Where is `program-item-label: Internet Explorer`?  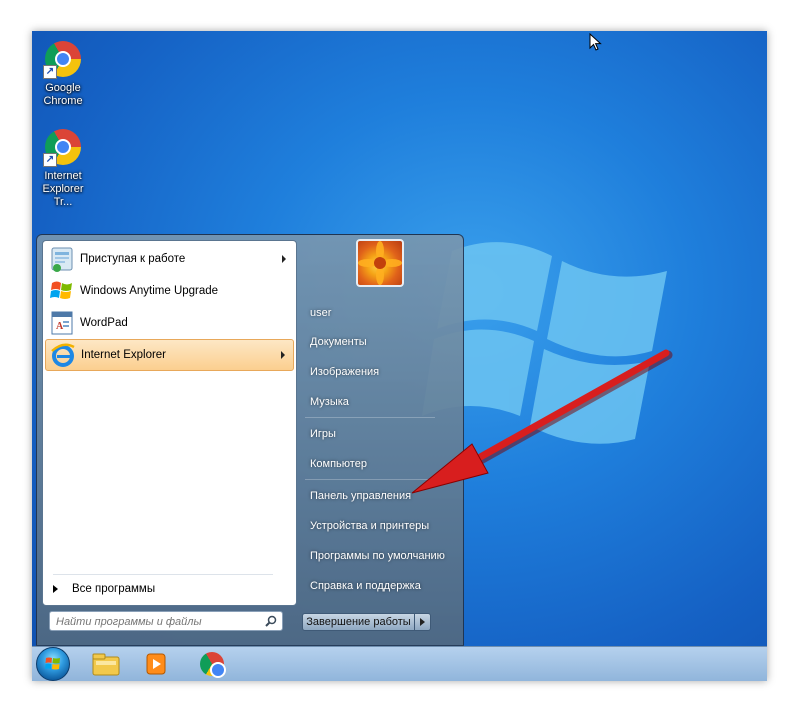 program-item-label: Internet Explorer is located at coordinates (124, 355).